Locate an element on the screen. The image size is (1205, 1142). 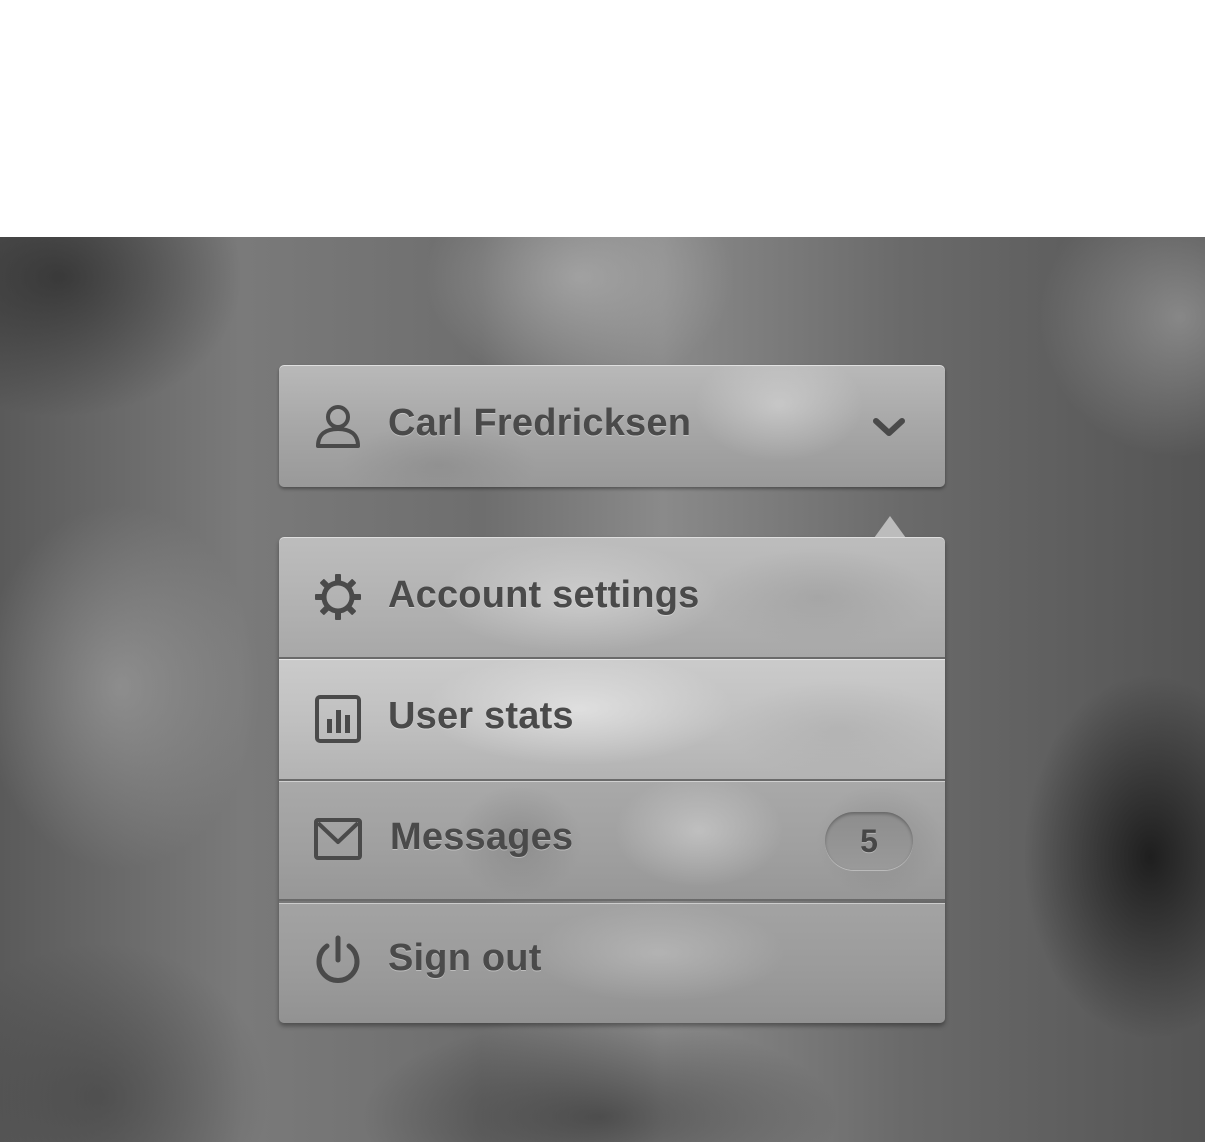
menu-divider is located at coordinates (612, 900).